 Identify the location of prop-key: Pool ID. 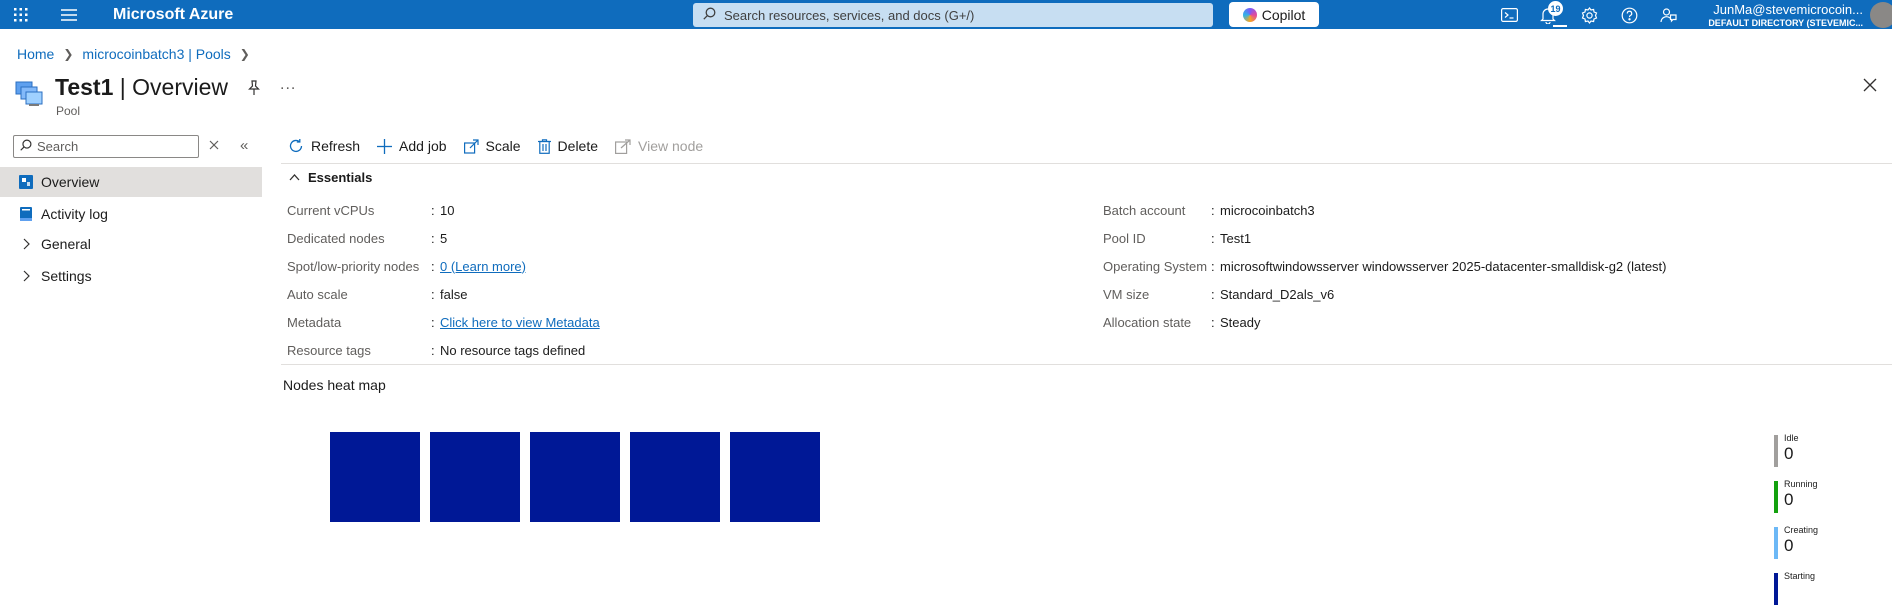
(1124, 238).